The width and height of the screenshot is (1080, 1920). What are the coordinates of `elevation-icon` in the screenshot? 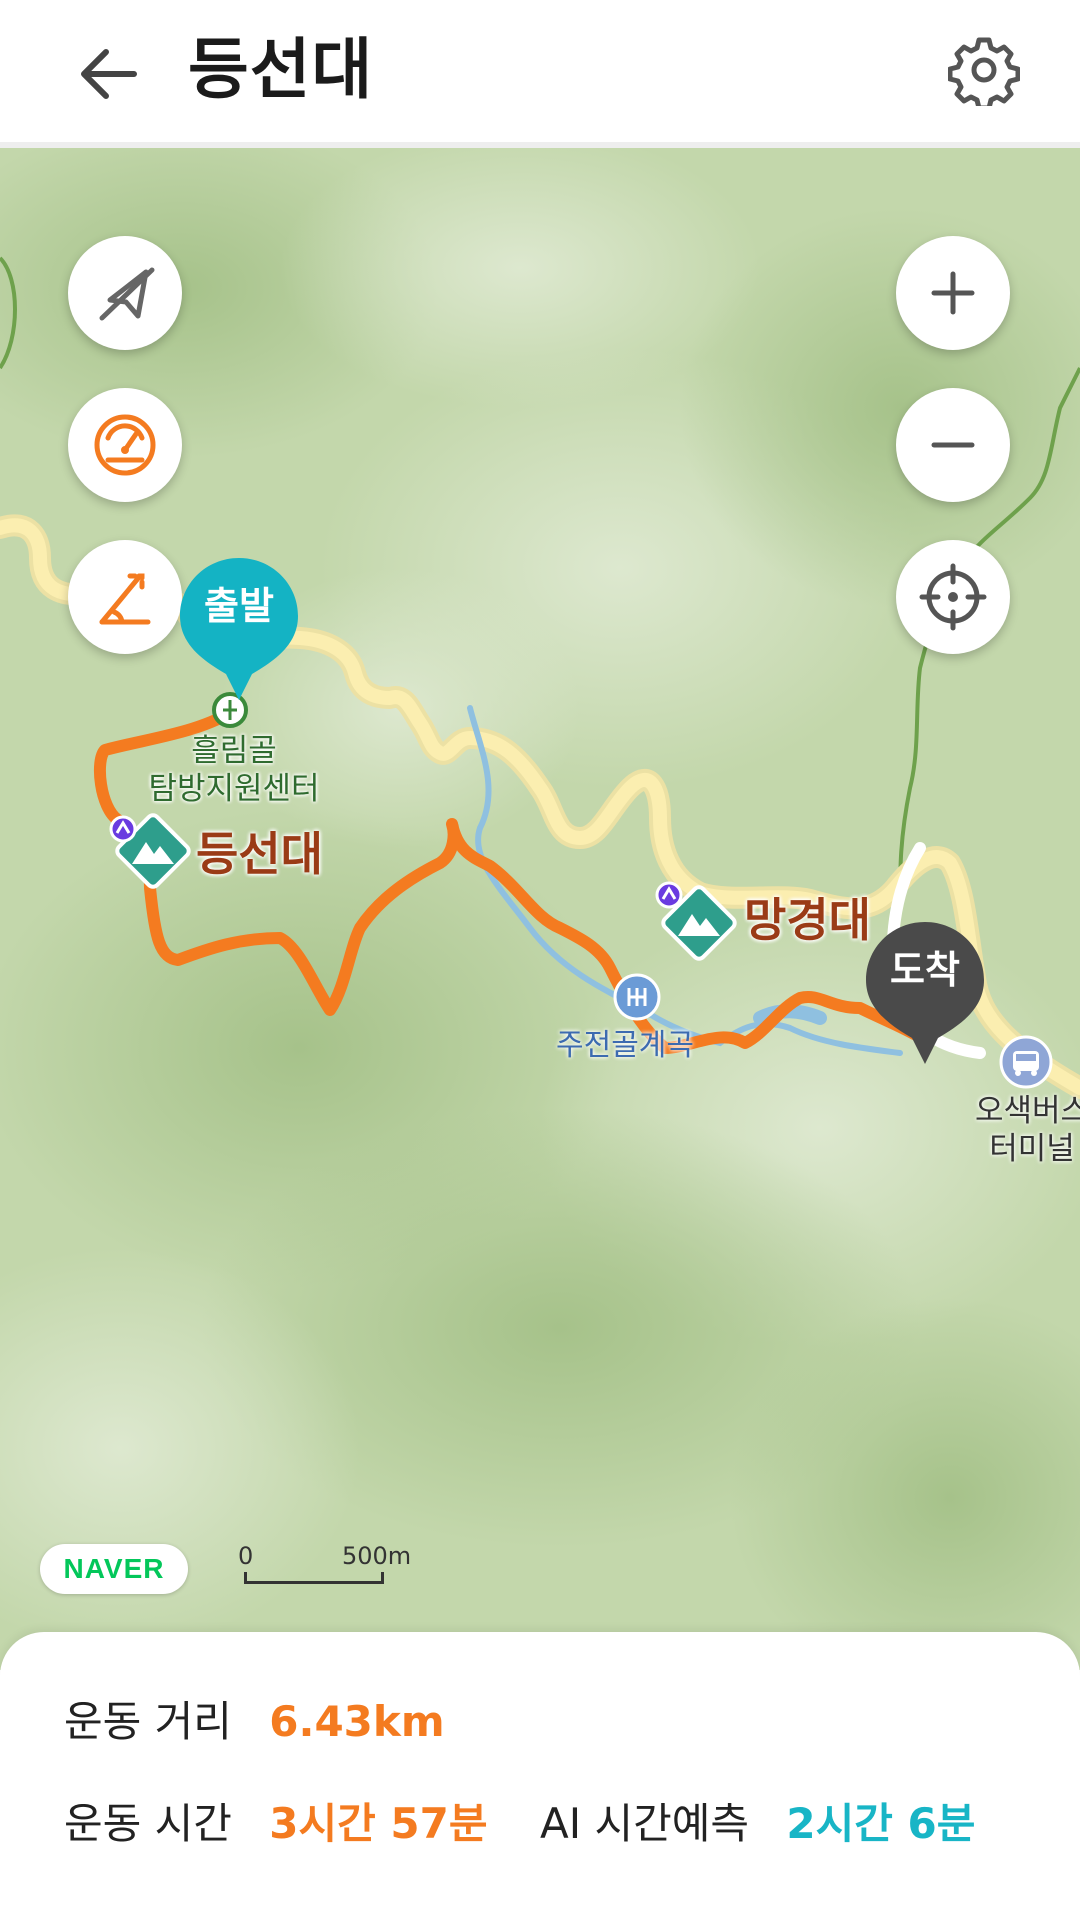 It's located at (125, 599).